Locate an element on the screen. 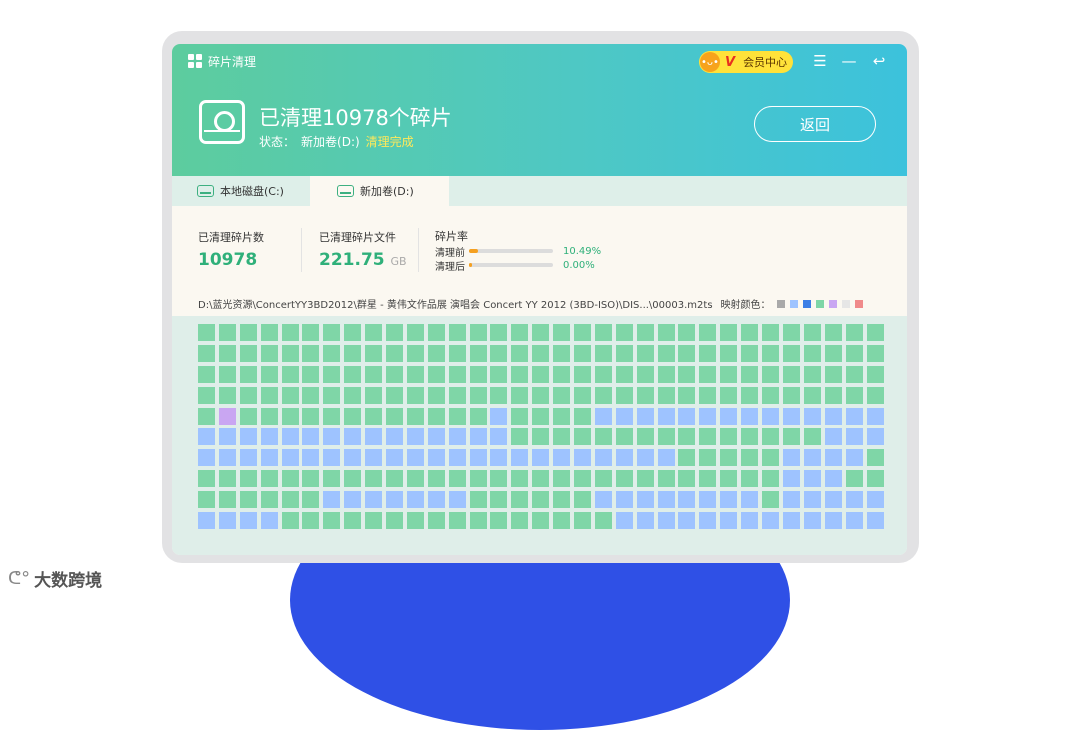 This screenshot has height=730, width=1080. app-title: 碎片清理 is located at coordinates (232, 62).